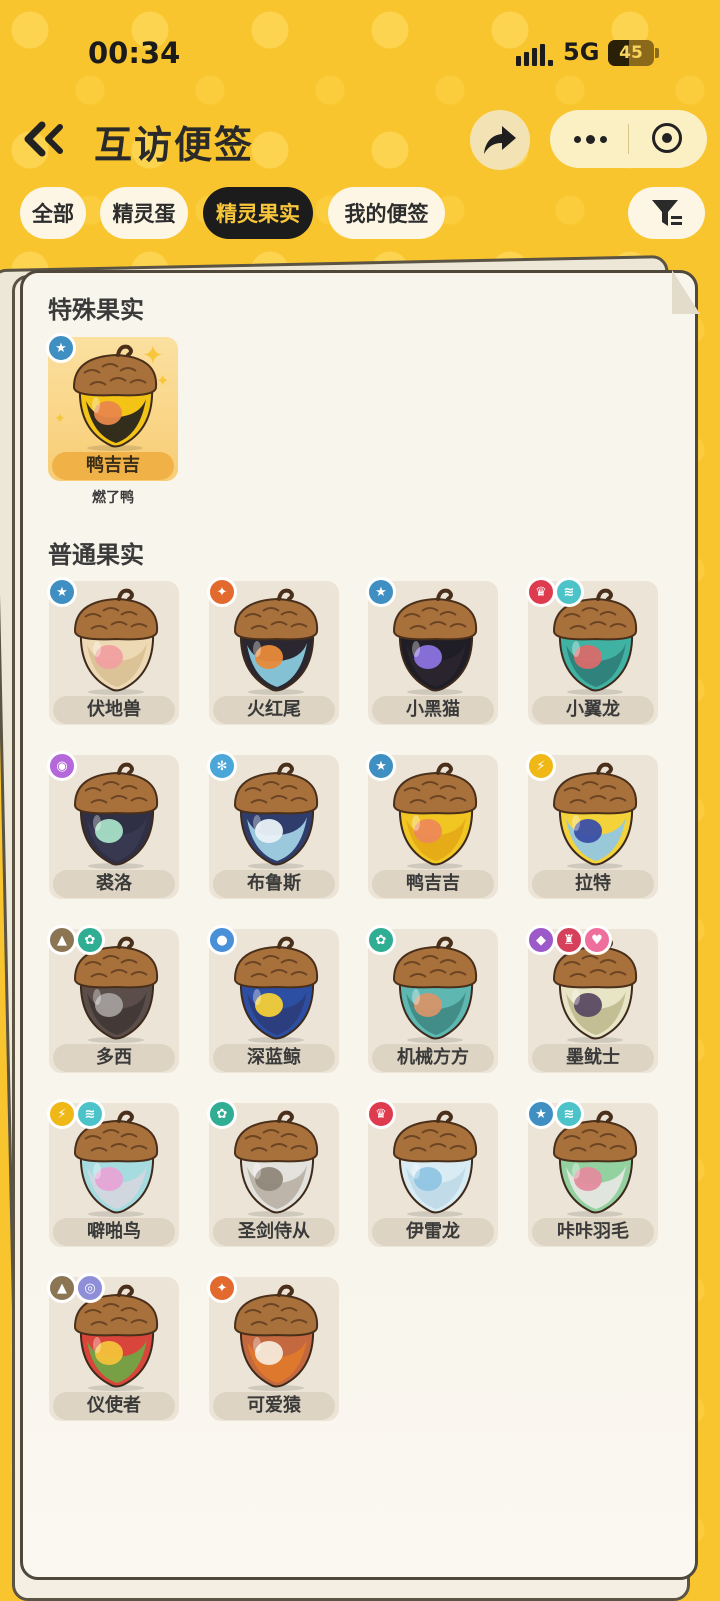 The image size is (720, 1601). I want to click on share-arrow-icon, so click(500, 140).